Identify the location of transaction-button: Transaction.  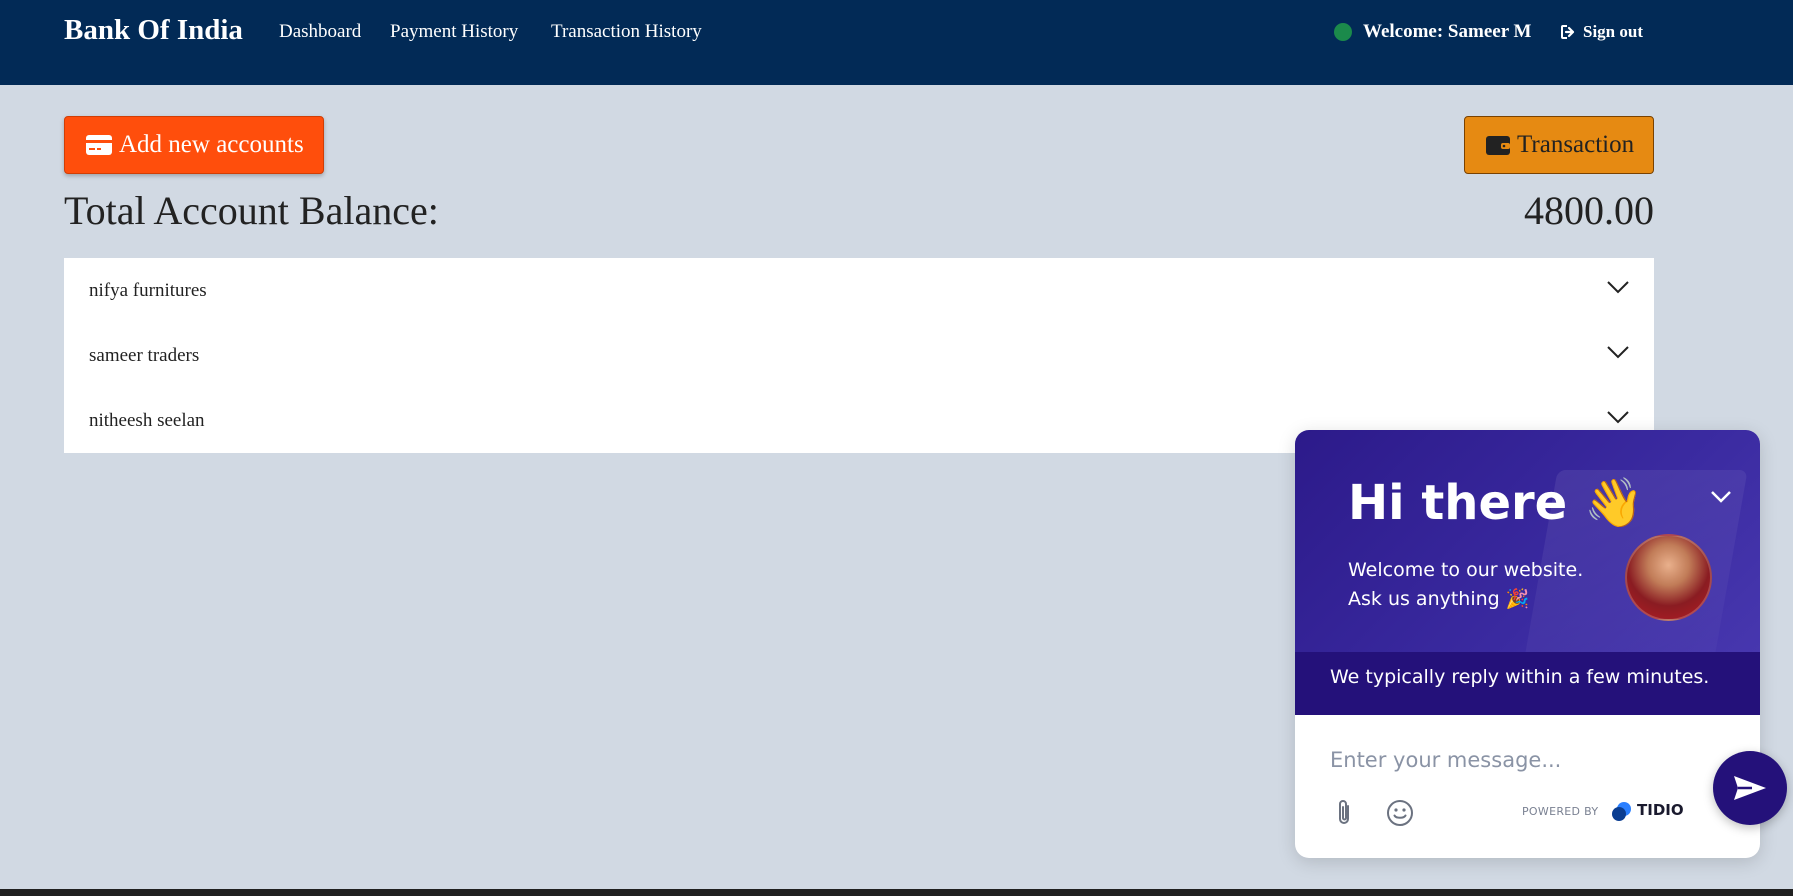
(1559, 145).